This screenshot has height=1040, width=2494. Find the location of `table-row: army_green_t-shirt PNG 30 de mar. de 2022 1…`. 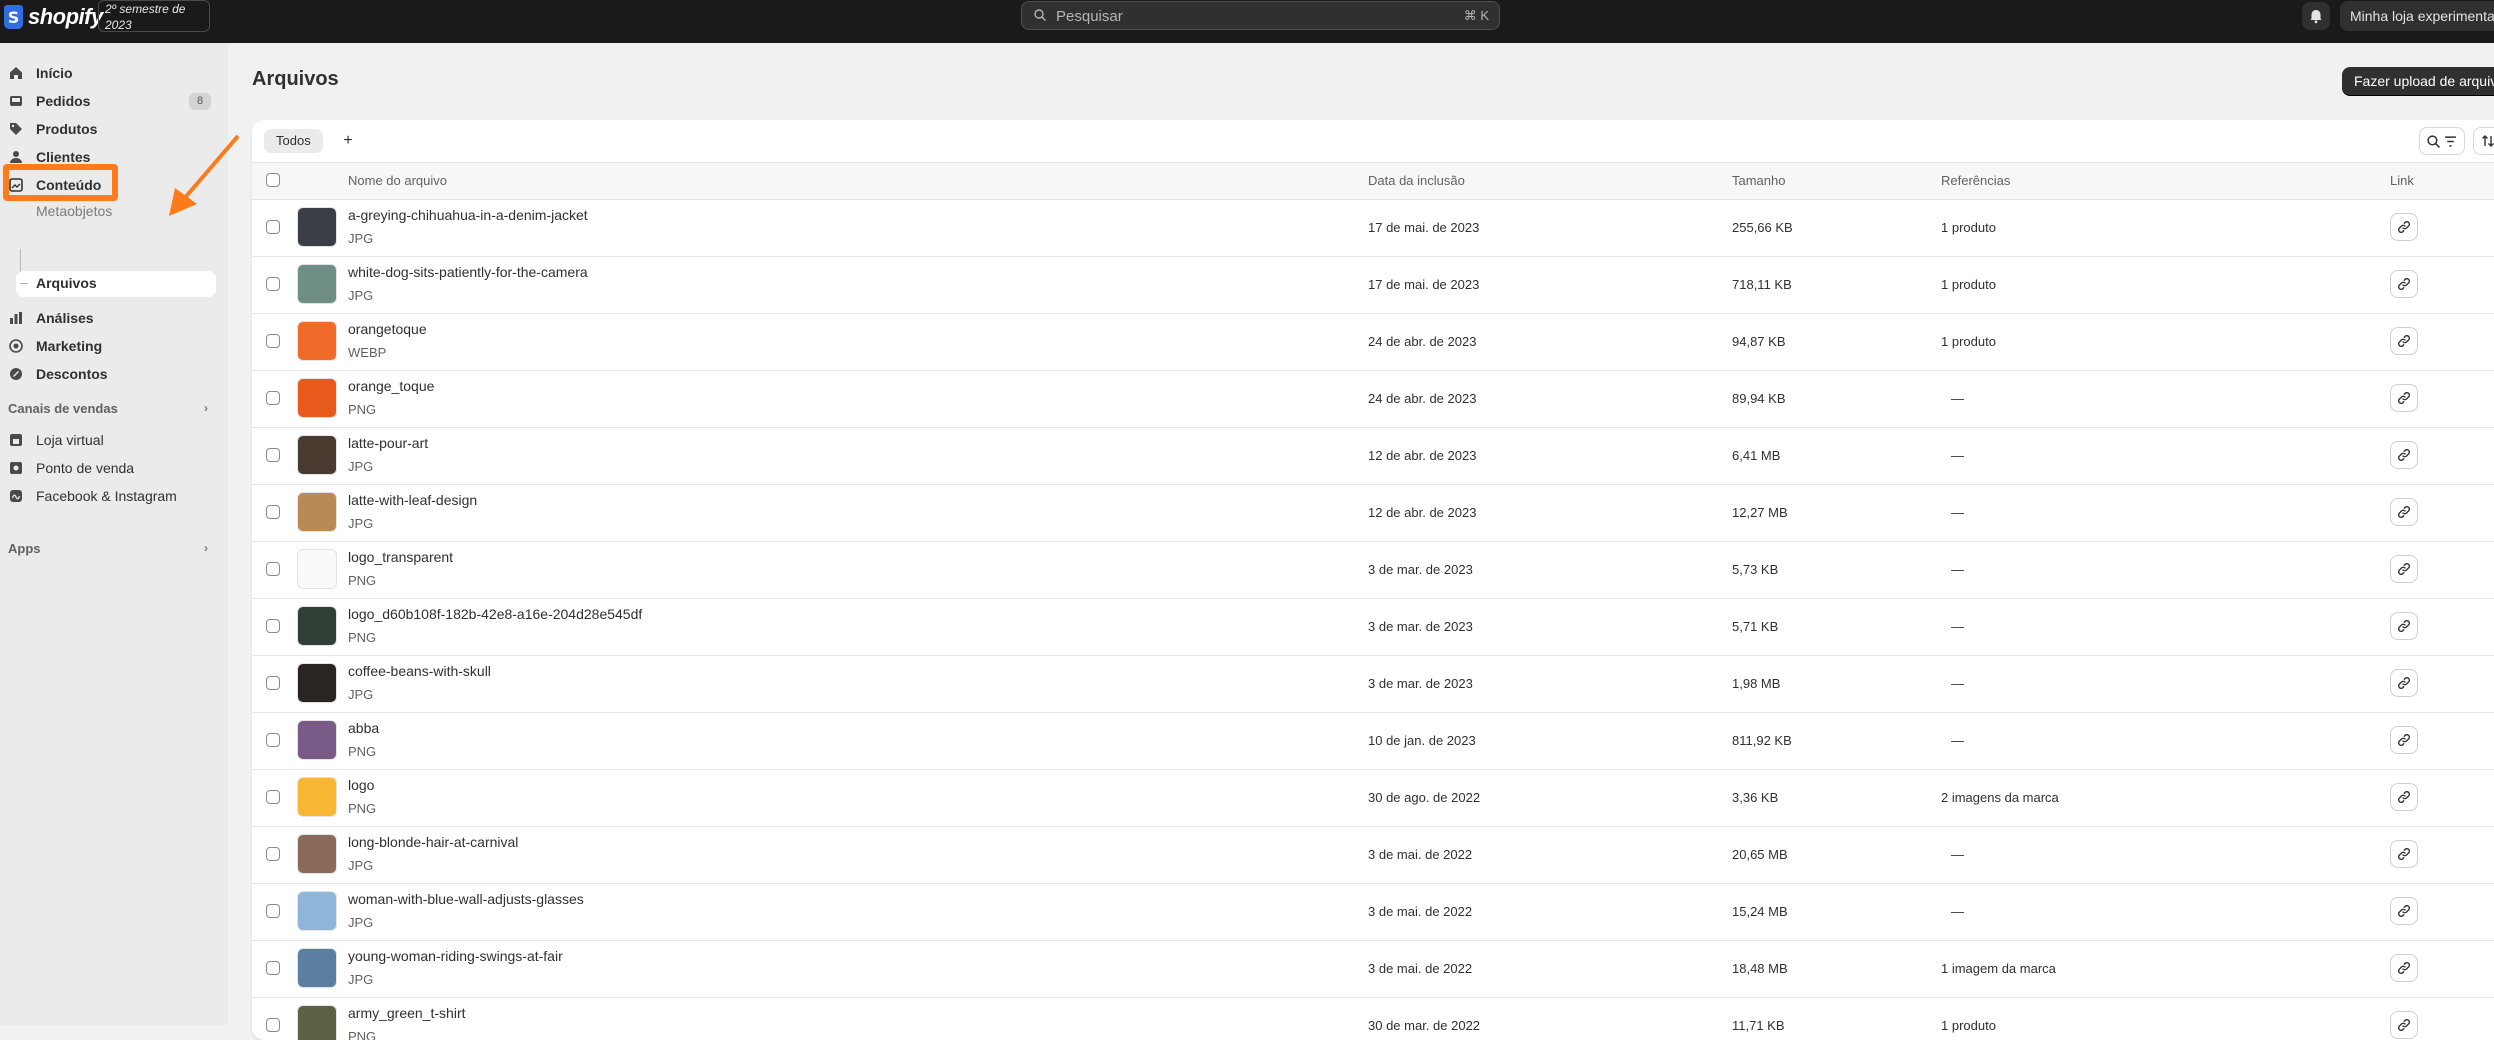

table-row: army_green_t-shirt PNG 30 de mar. de 2022 1… is located at coordinates (1373, 1018).